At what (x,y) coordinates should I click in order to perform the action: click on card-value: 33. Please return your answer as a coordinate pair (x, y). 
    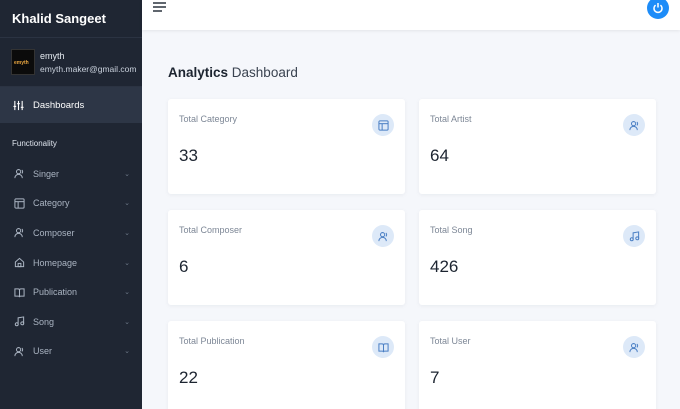
    Looking at the image, I should click on (188, 155).